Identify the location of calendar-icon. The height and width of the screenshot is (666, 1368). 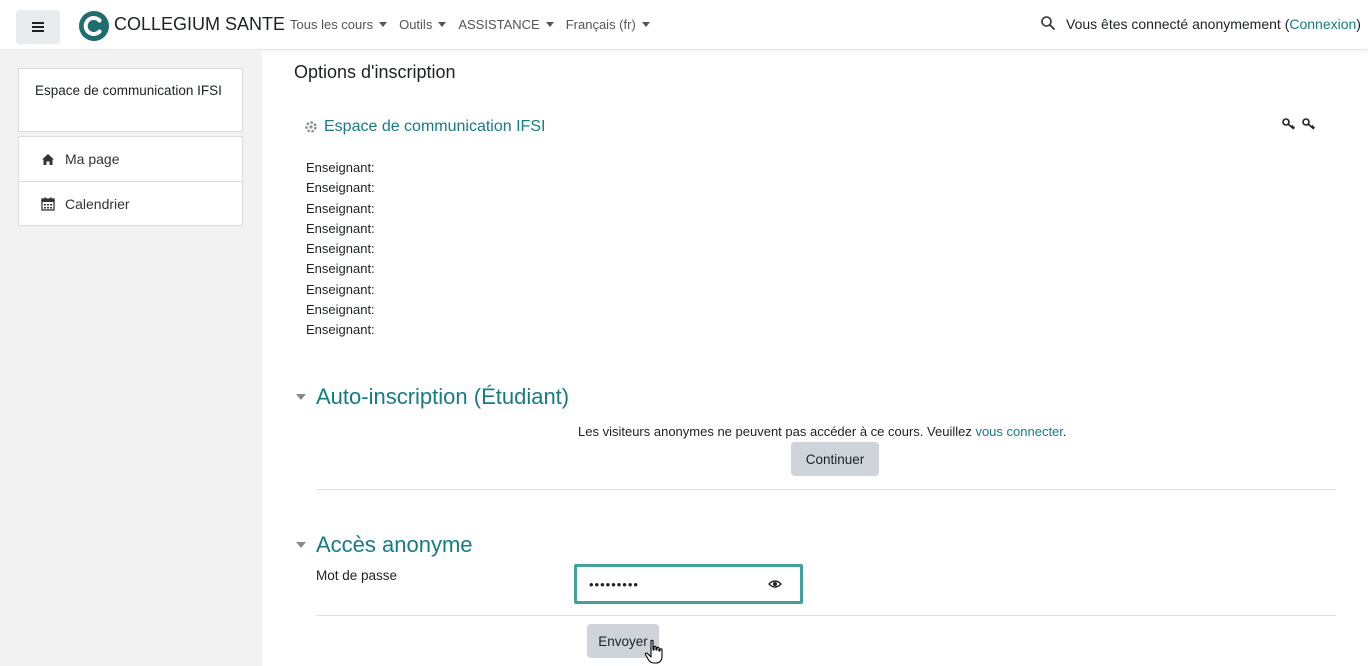
(48, 204).